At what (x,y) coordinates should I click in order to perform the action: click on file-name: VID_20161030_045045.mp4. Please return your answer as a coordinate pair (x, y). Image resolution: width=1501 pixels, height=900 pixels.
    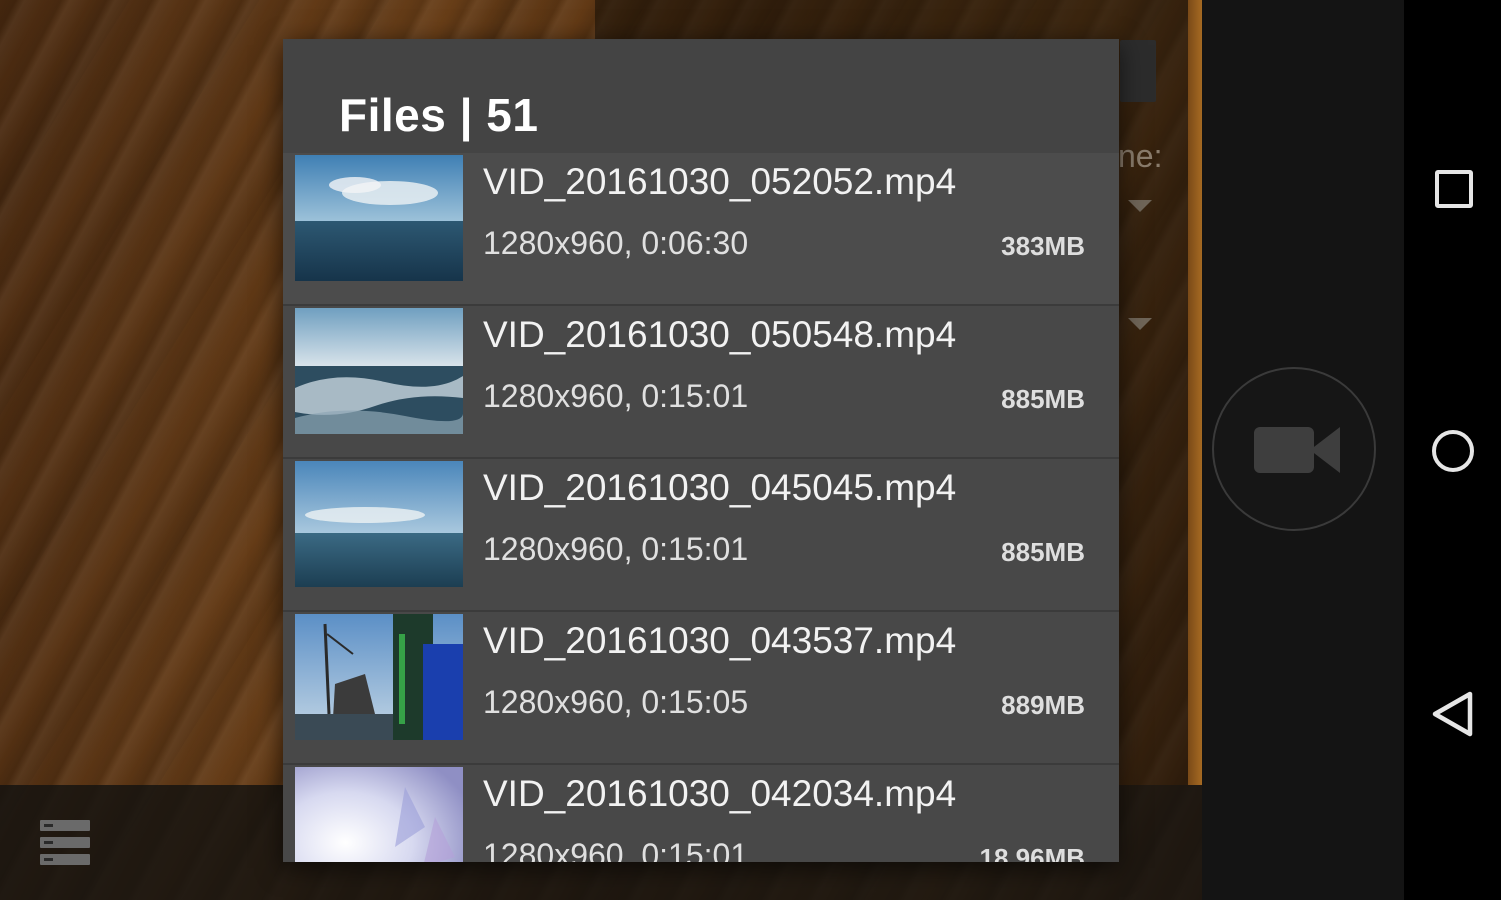
    Looking at the image, I should click on (720, 487).